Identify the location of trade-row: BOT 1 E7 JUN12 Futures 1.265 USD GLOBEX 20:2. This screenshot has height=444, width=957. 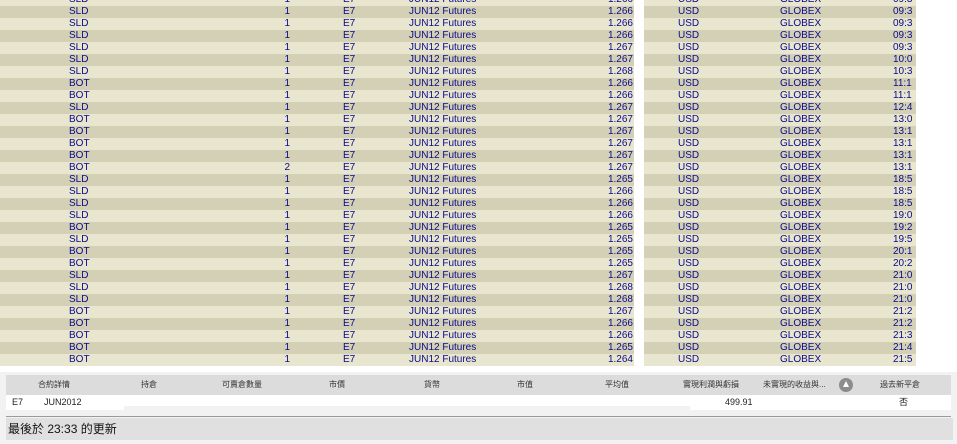
(478, 264).